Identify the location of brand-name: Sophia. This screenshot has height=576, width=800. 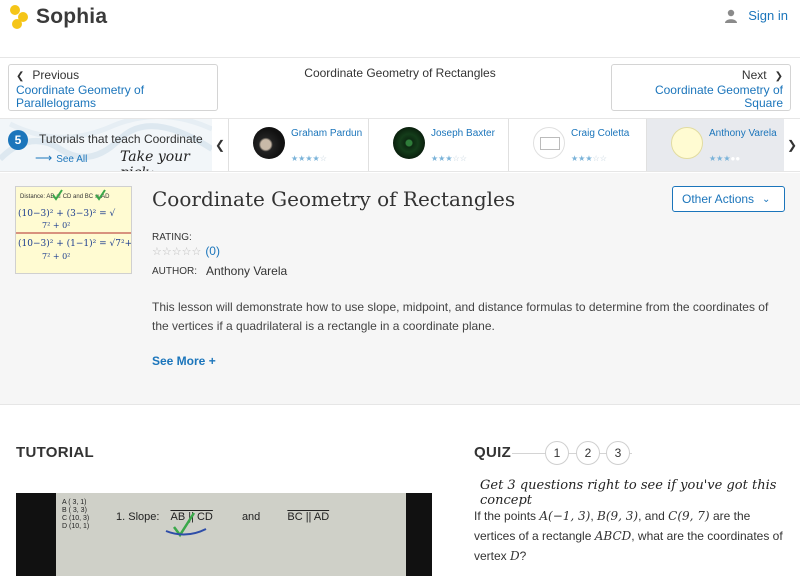
(72, 16).